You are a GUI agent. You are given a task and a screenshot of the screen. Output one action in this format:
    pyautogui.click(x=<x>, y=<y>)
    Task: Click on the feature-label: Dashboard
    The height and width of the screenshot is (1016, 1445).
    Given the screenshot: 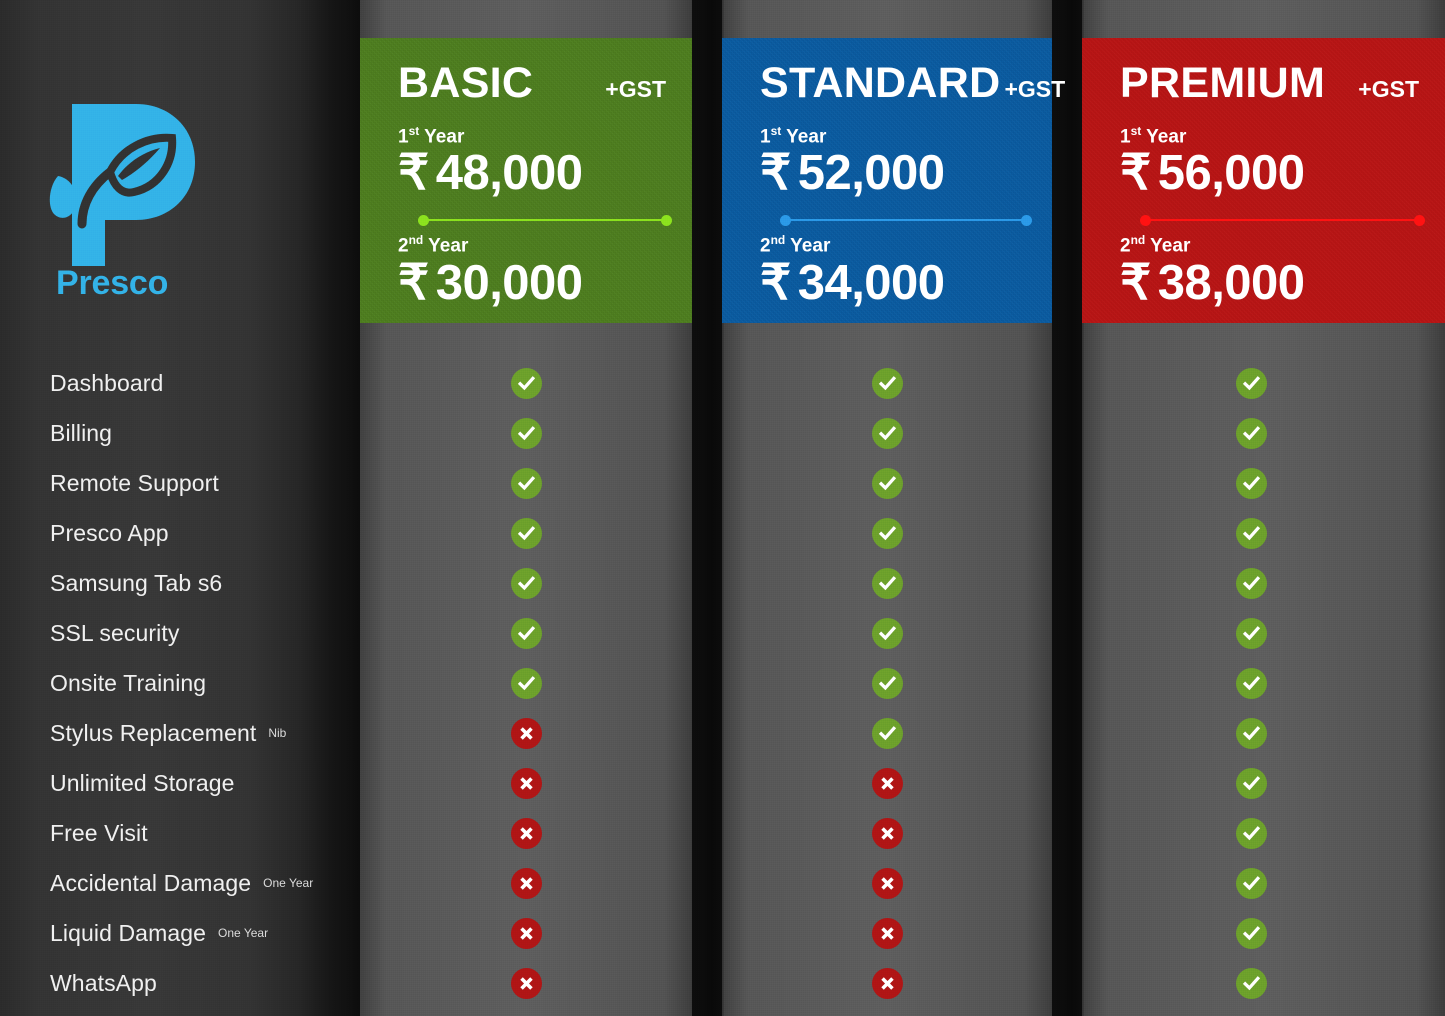 What is the action you would take?
    pyautogui.click(x=107, y=382)
    